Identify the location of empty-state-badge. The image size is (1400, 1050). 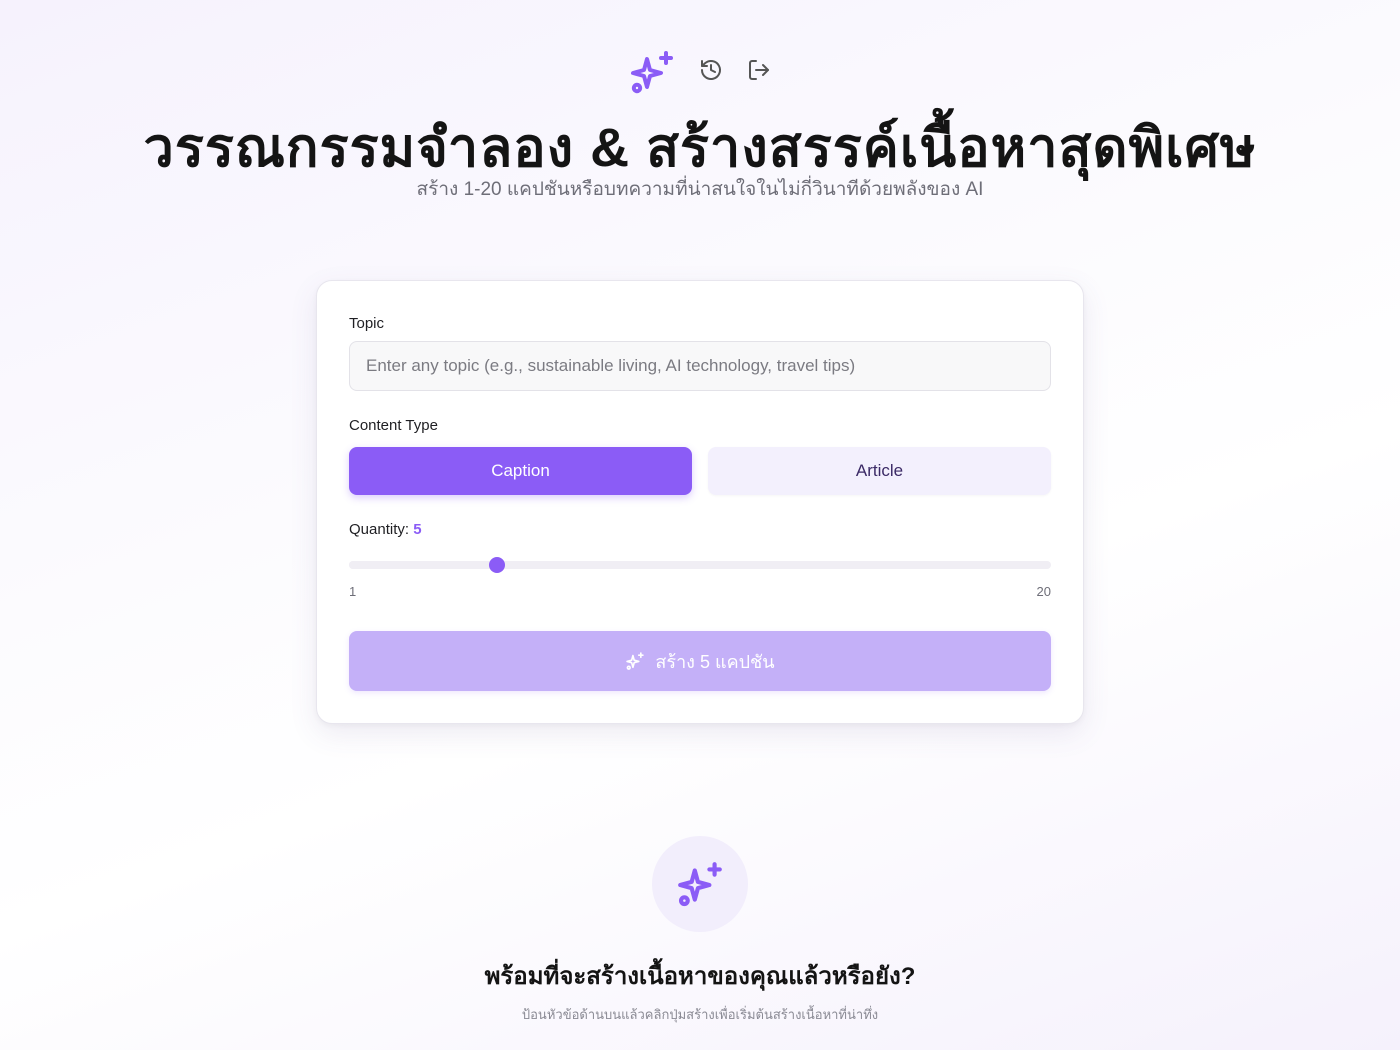
(700, 884).